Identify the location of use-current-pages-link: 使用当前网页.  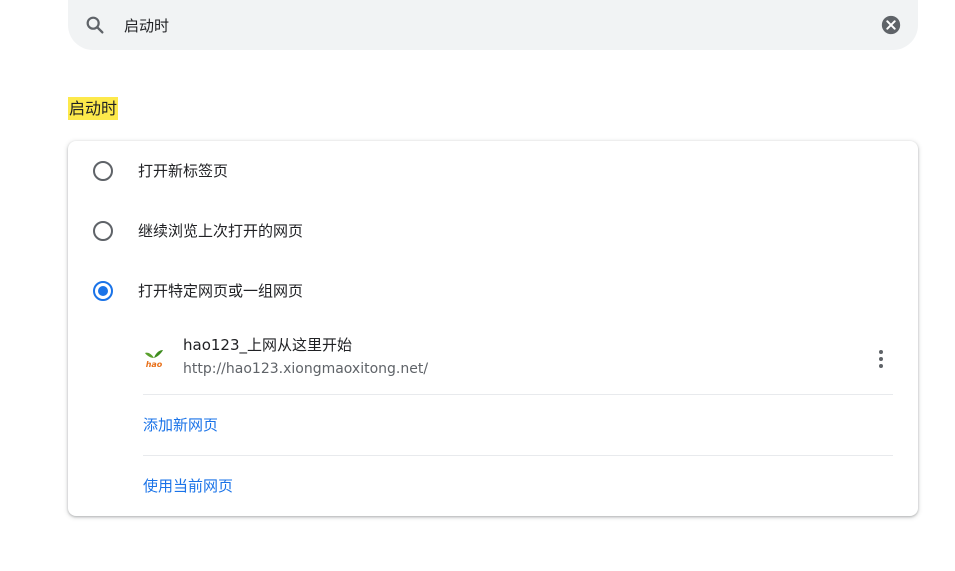
(188, 486).